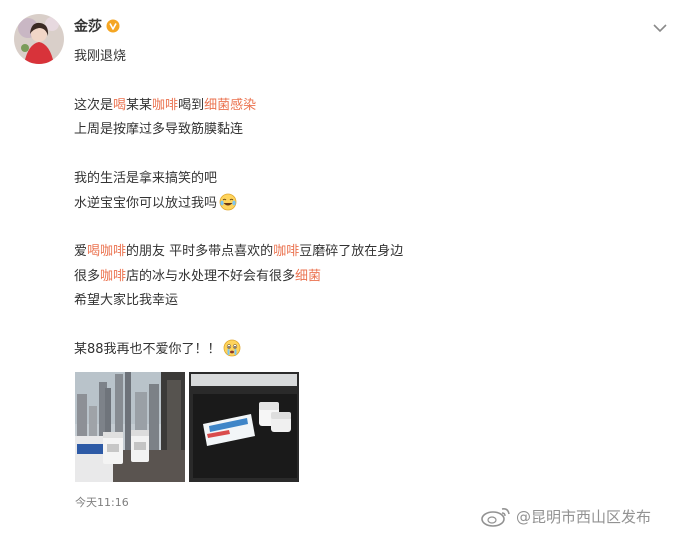 Image resolution: width=686 pixels, height=535 pixels. Describe the element at coordinates (200, 252) in the screenshot. I see `post-text: 的朋友 平时多带点喜欢的` at that location.